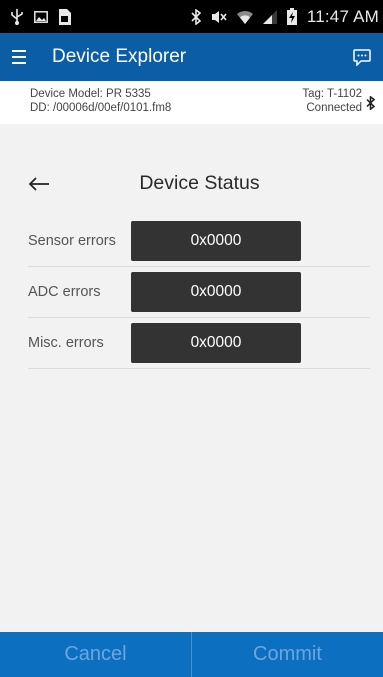 This screenshot has height=677, width=383. I want to click on bottom-action-bar: Cancel Commit, so click(191, 654).